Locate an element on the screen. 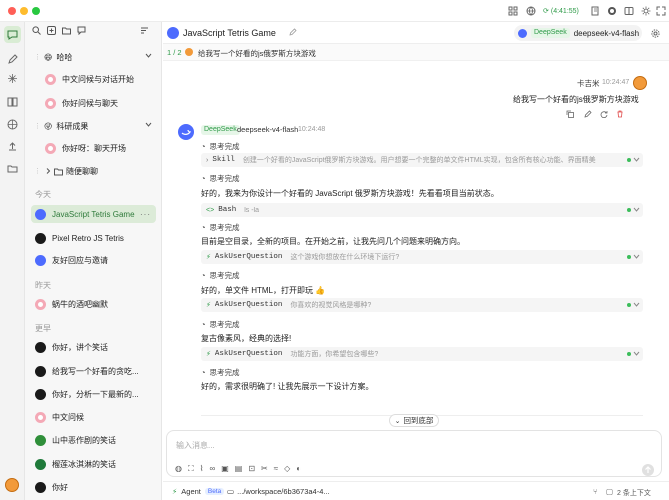 This screenshot has width=669, height=500. new-chat-icon is located at coordinates (51, 30).